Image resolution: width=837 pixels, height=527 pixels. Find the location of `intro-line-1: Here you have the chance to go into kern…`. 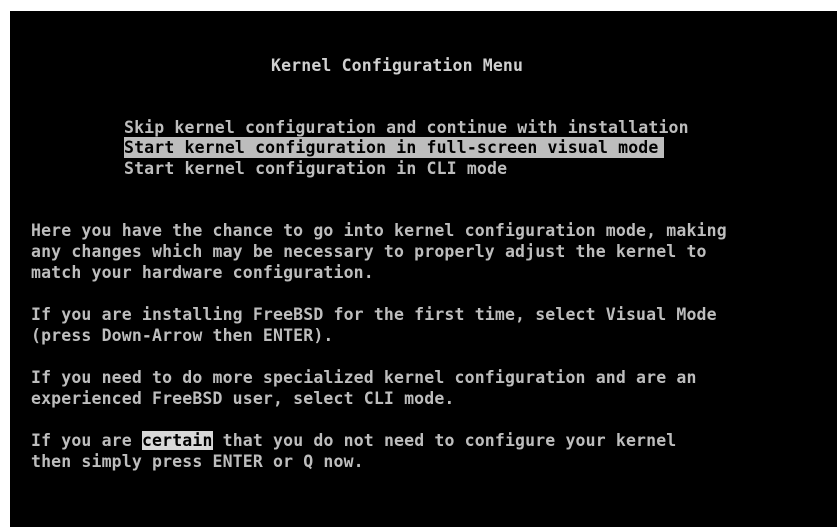

intro-line-1: Here you have the chance to go into kern… is located at coordinates (379, 230).